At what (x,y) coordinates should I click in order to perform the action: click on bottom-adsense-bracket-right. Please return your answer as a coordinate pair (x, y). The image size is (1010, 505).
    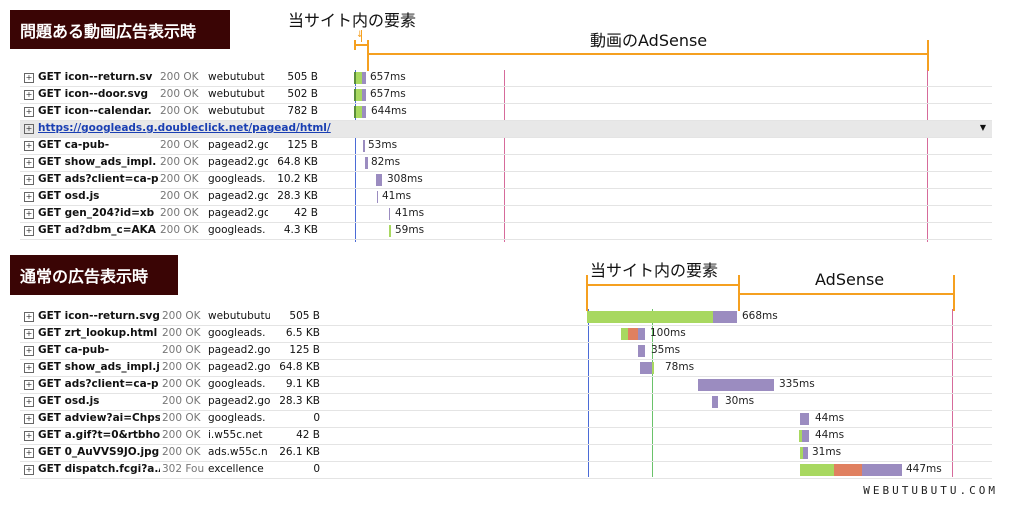
    Looking at the image, I should click on (954, 293).